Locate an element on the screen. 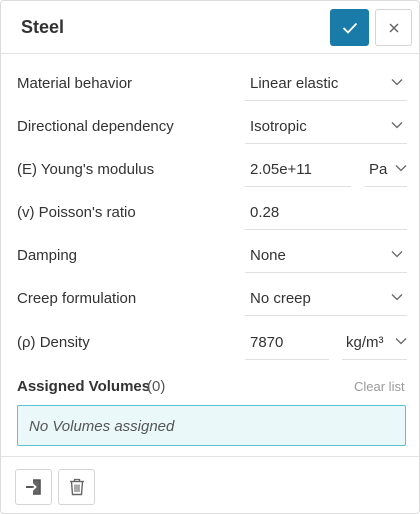 The image size is (420, 514). poissons-ratio-input: 0.28 is located at coordinates (326, 212).